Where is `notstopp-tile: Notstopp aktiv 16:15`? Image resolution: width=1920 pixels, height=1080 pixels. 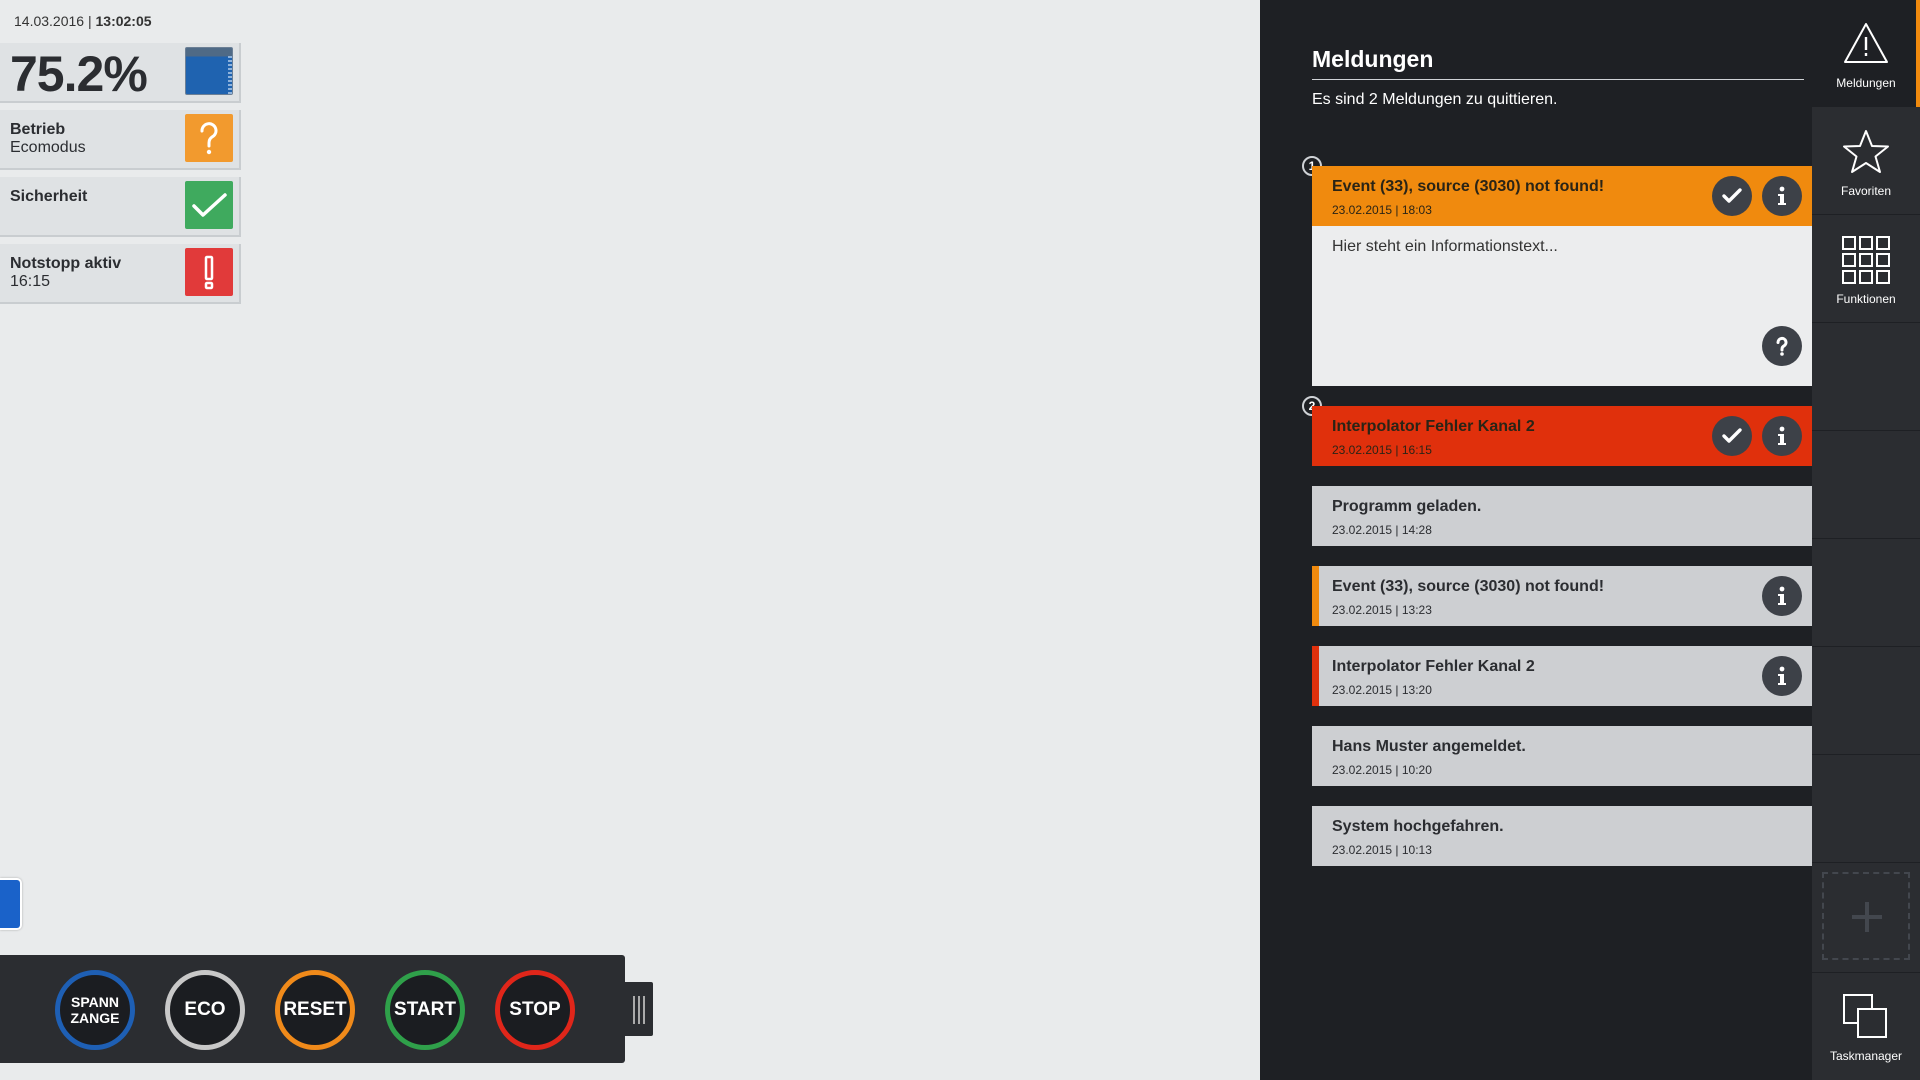 notstopp-tile: Notstopp aktiv 16:15 is located at coordinates (120, 274).